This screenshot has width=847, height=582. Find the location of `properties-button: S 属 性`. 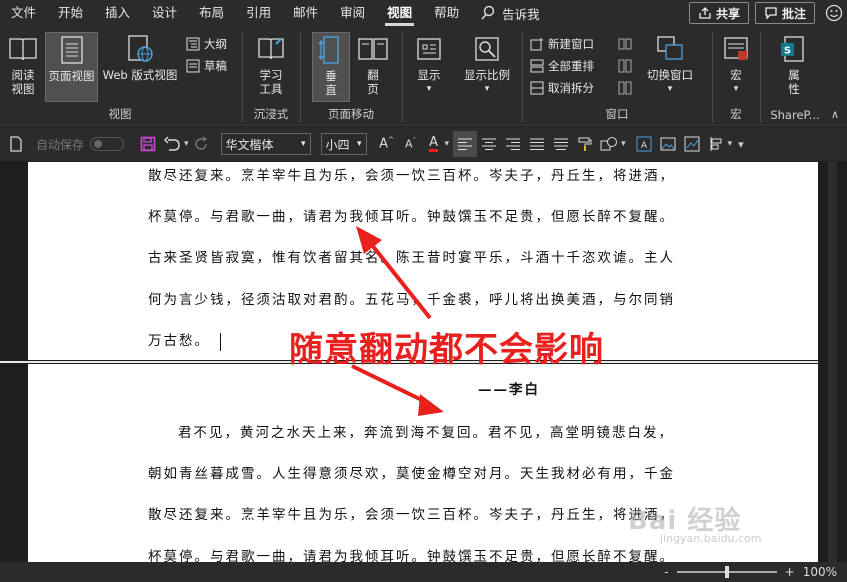

properties-button: S 属 性 is located at coordinates (794, 64).